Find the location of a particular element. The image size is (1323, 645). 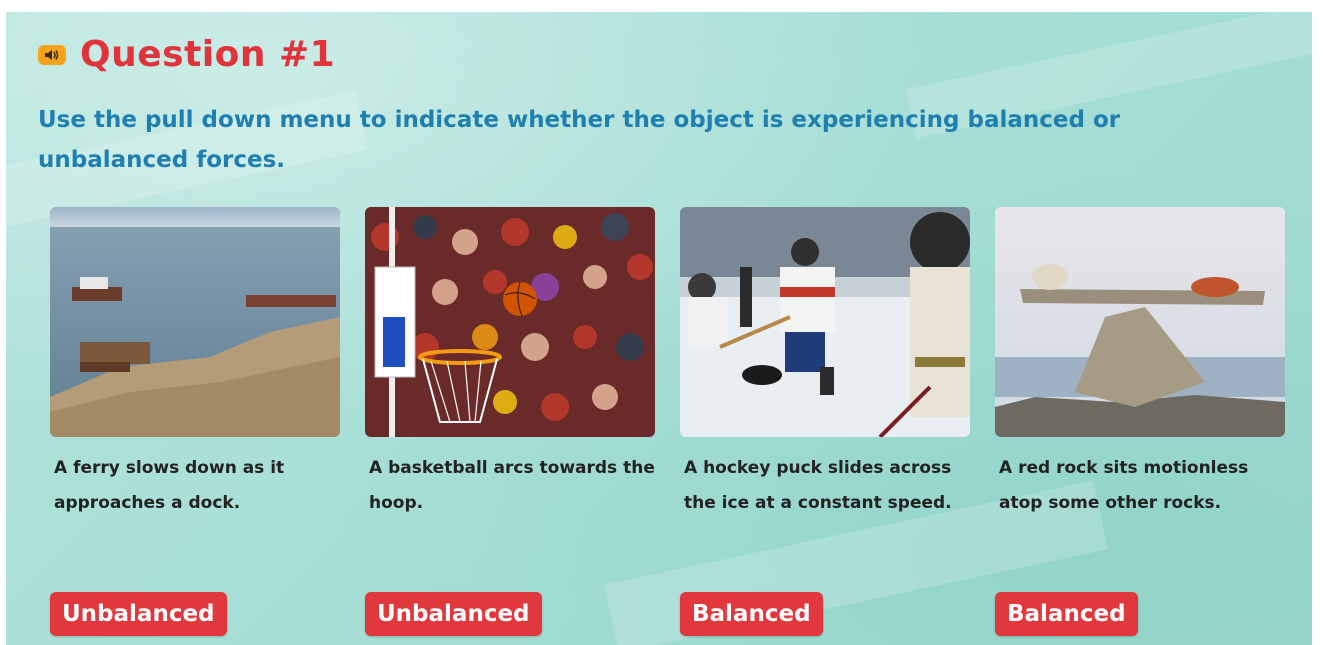

answer-dropdown-hockey: Balanced is located at coordinates (751, 614).